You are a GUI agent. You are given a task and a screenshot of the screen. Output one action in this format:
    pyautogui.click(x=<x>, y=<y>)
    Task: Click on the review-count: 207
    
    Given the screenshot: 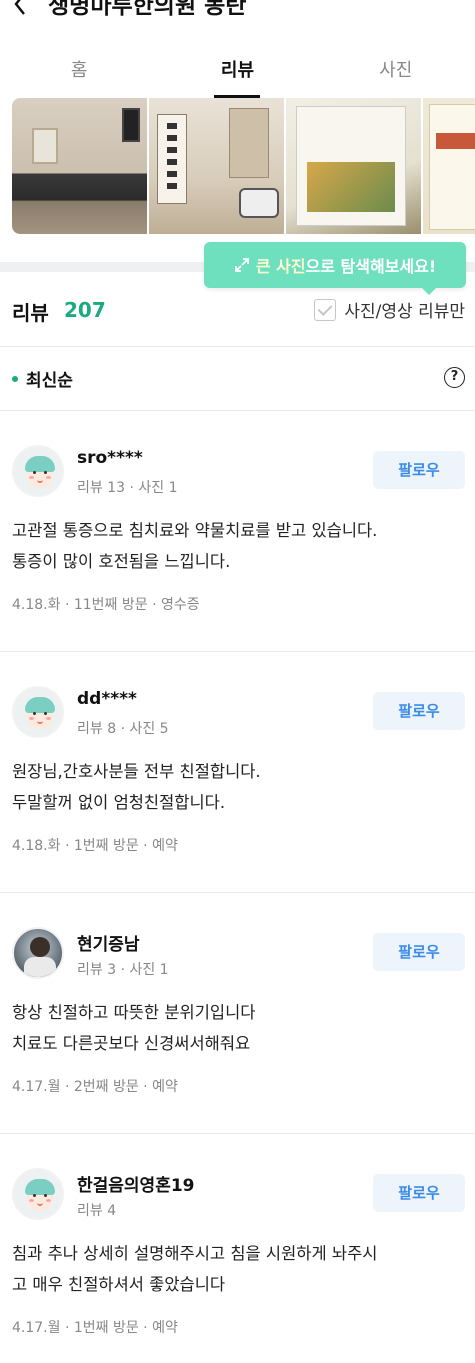 What is the action you would take?
    pyautogui.click(x=85, y=310)
    